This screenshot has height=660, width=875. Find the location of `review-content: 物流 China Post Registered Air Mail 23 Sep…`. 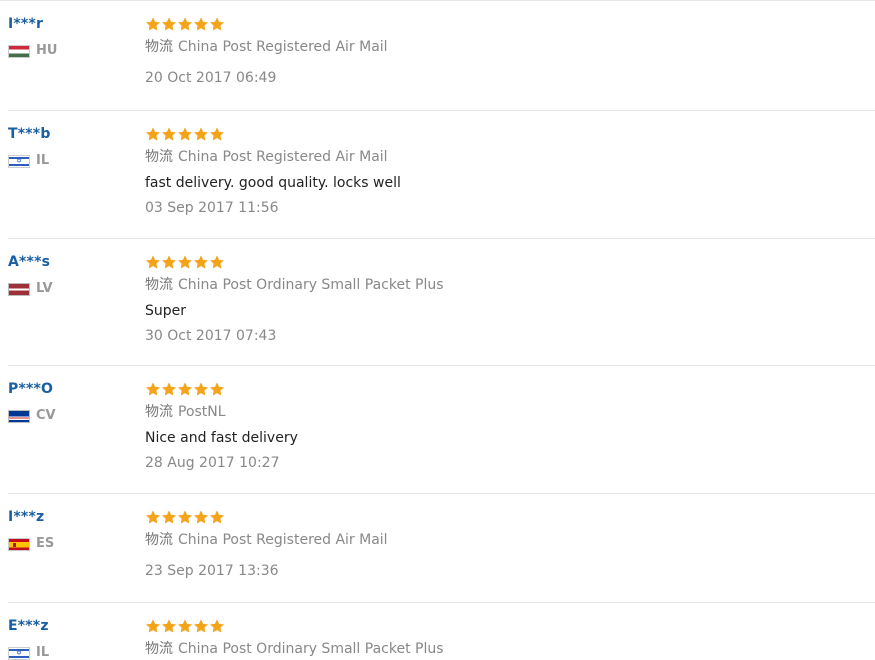

review-content: 物流 China Post Registered Air Mail 23 Sep… is located at coordinates (505, 544).